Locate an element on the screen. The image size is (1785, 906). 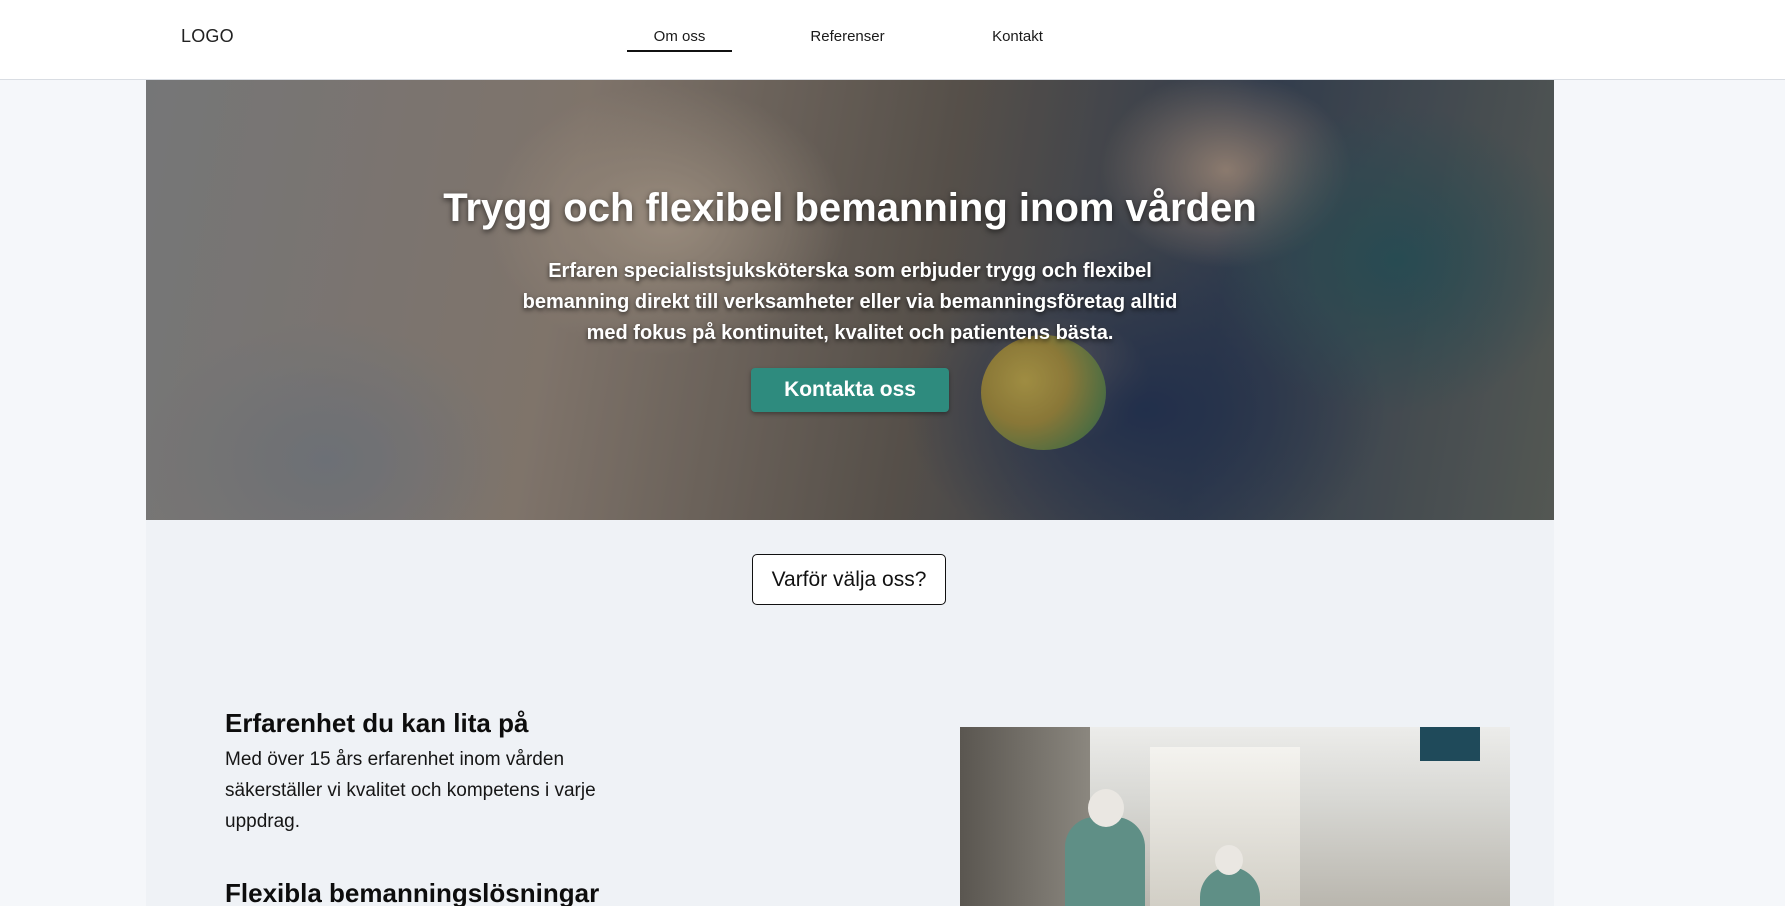
nav-kontakt: Kontakt is located at coordinates (1017, 36).